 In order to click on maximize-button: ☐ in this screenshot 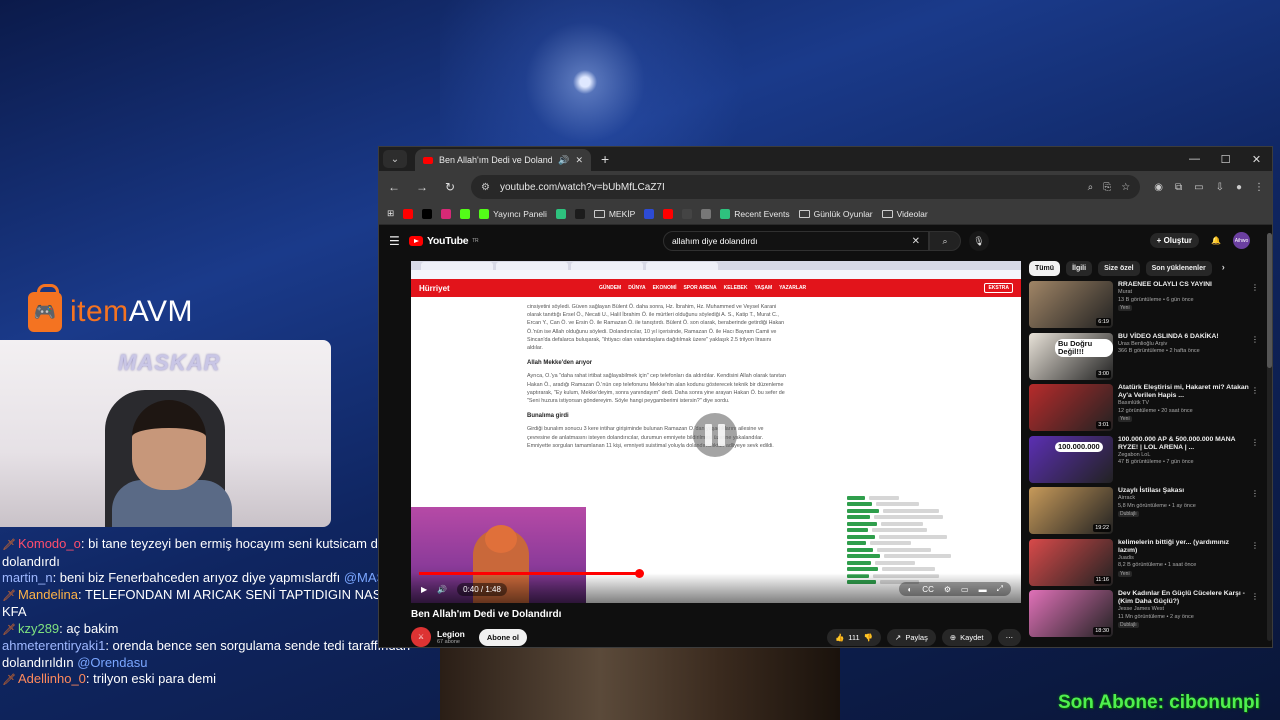, I will do `click(1225, 159)`.